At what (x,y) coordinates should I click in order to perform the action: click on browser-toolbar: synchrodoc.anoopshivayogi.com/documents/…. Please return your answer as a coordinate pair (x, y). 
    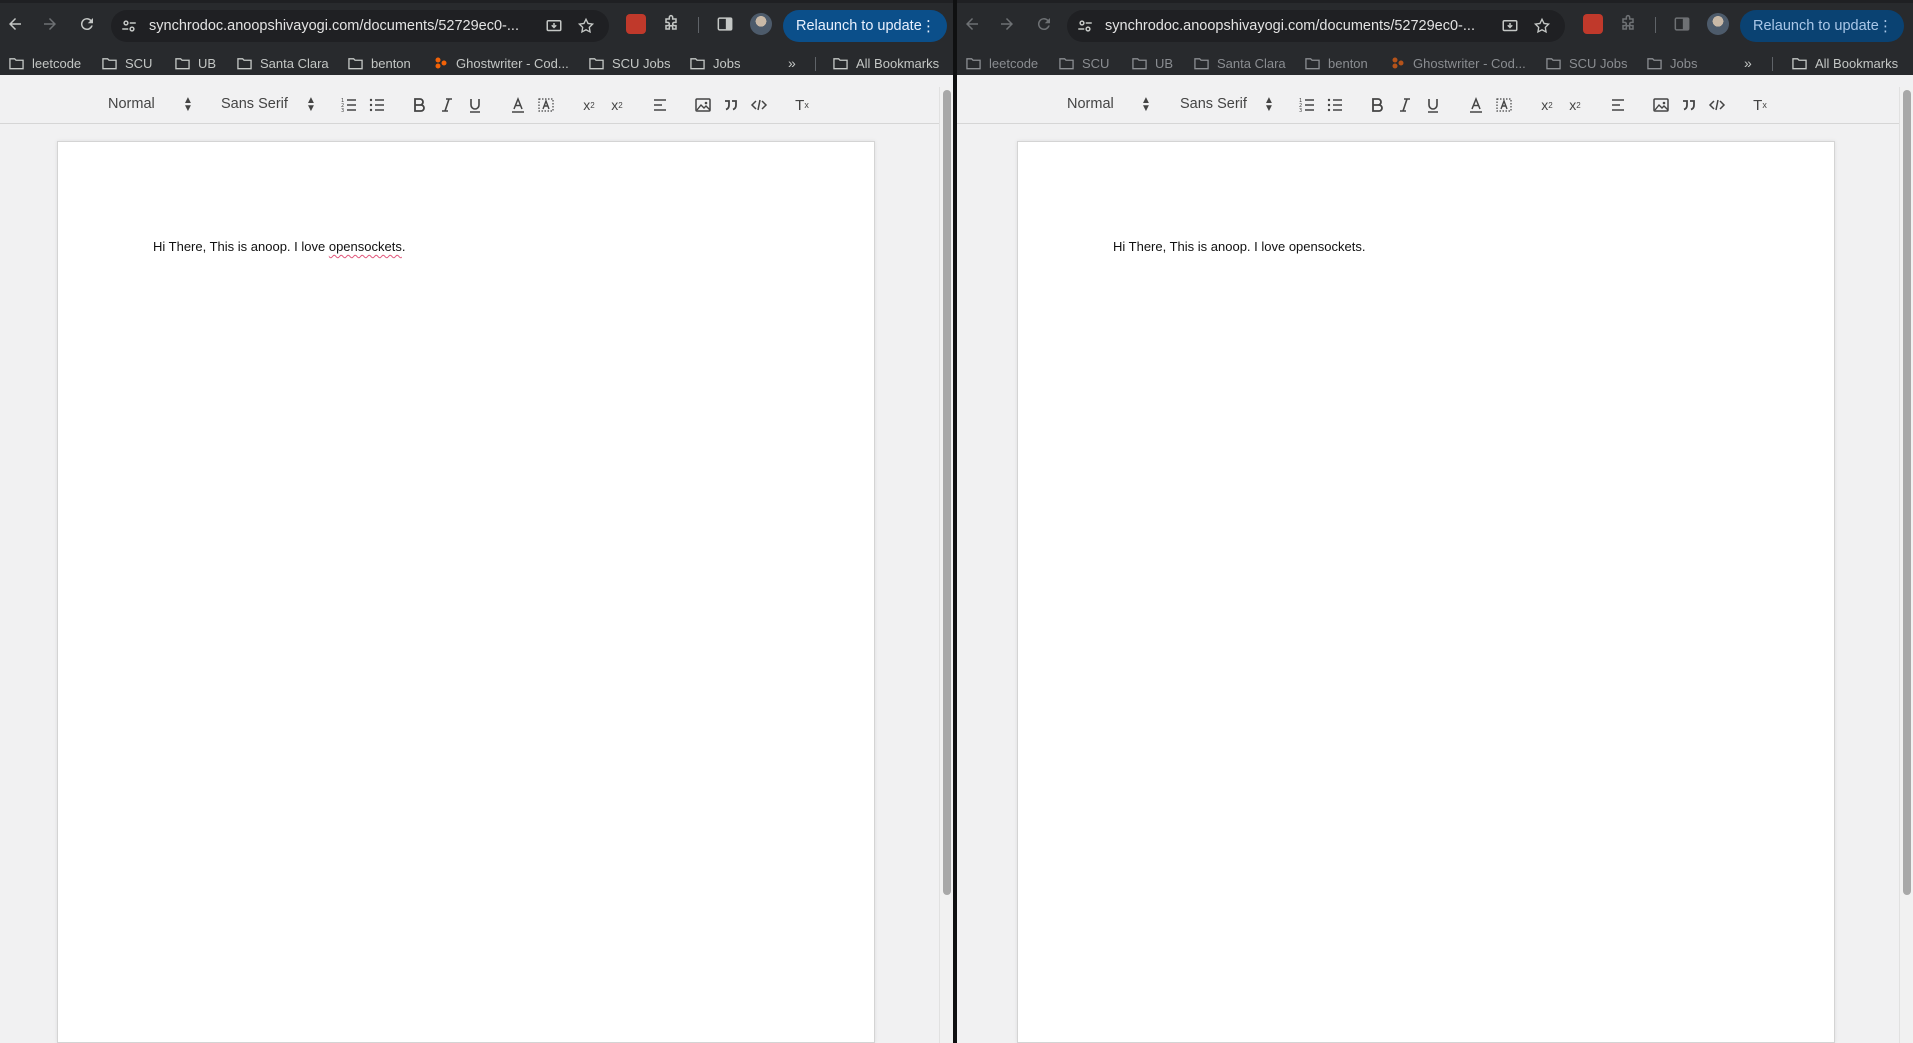
    Looking at the image, I should click on (1435, 25).